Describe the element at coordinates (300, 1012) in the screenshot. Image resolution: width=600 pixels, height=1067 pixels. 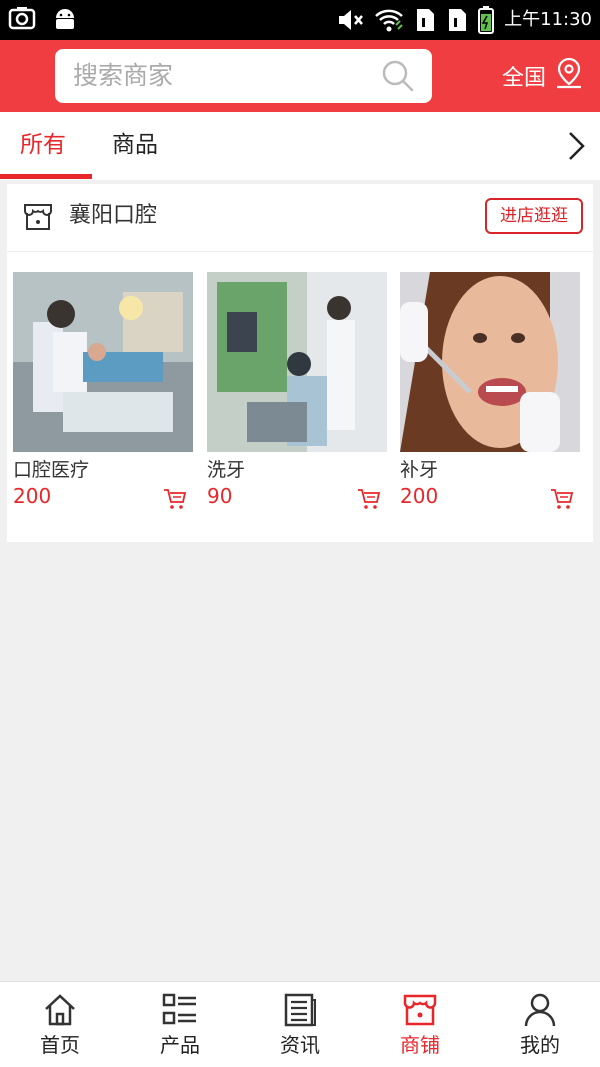
I see `news-icon` at that location.